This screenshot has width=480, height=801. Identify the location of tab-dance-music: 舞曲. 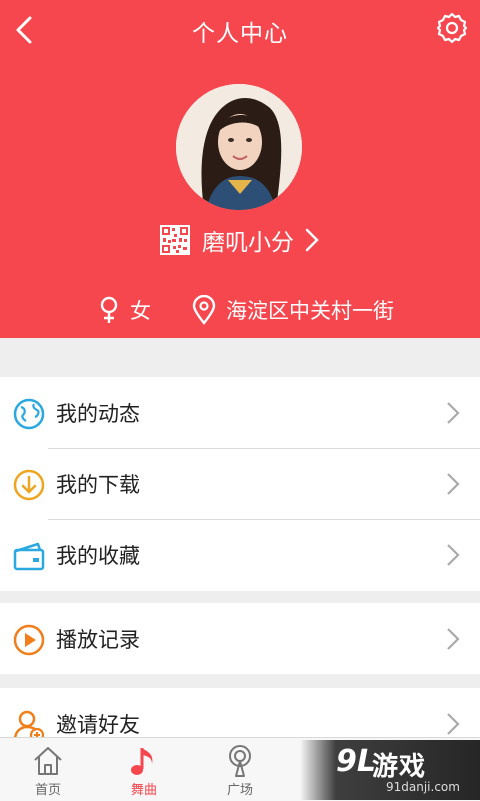
(144, 769).